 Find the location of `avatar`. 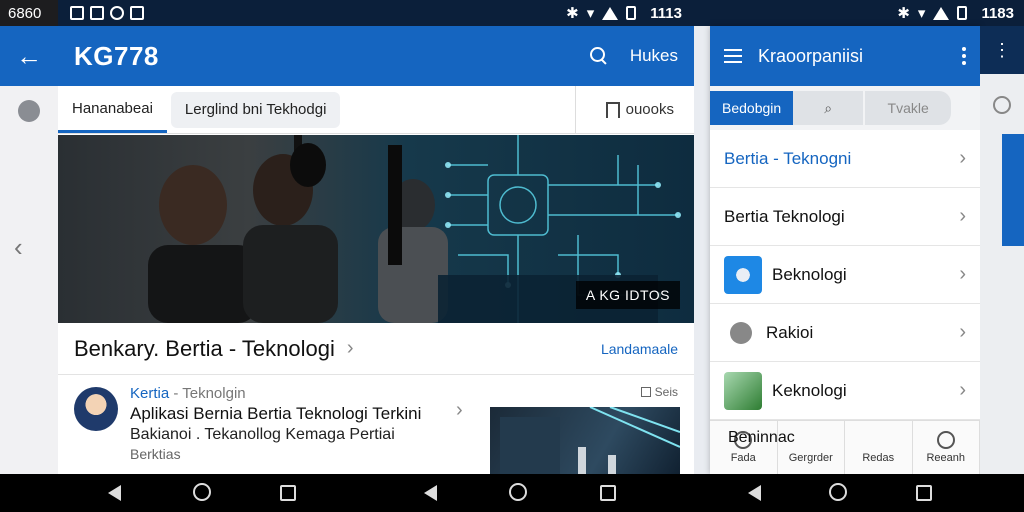

avatar is located at coordinates (29, 111).